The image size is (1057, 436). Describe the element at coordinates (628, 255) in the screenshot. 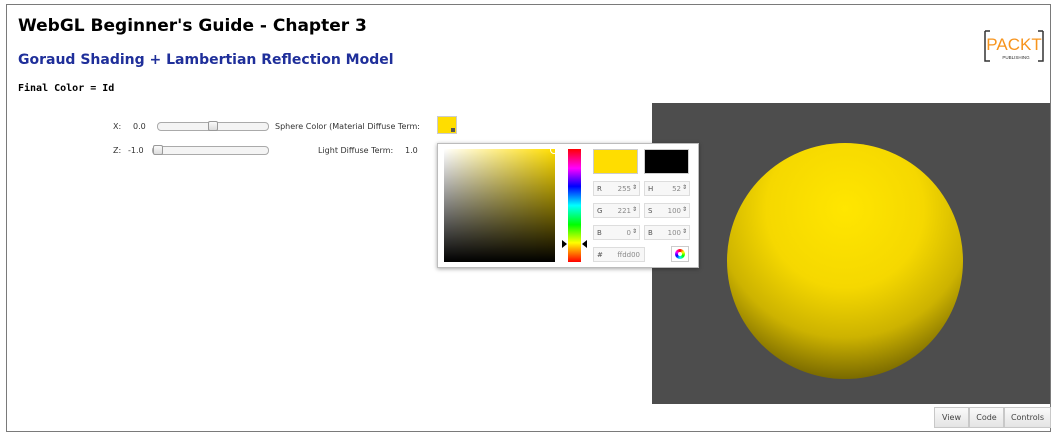

I see `hex-field-value: ffdd00` at that location.